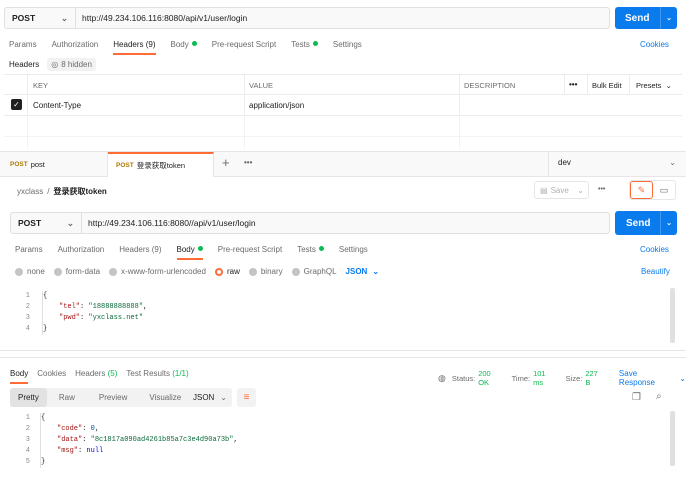 Image resolution: width=686 pixels, height=477 pixels. What do you see at coordinates (659, 396) in the screenshot?
I see `search-icon: ⌕` at bounding box center [659, 396].